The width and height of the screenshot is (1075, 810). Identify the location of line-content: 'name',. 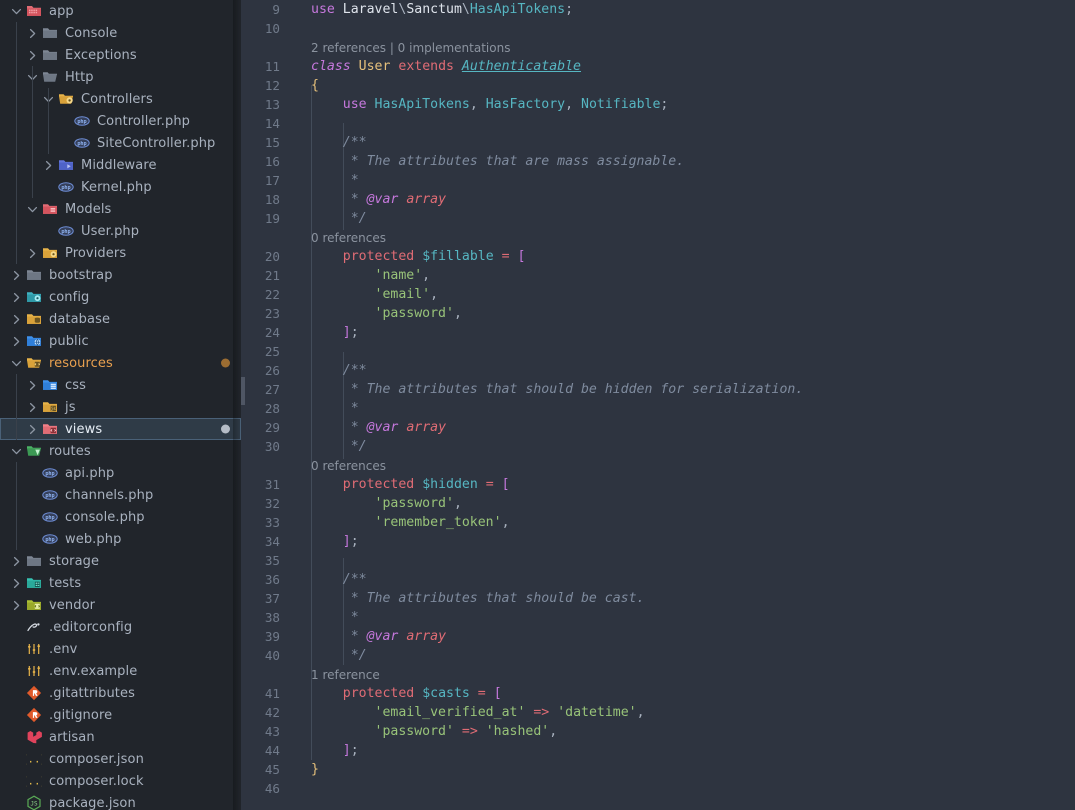
(360, 275).